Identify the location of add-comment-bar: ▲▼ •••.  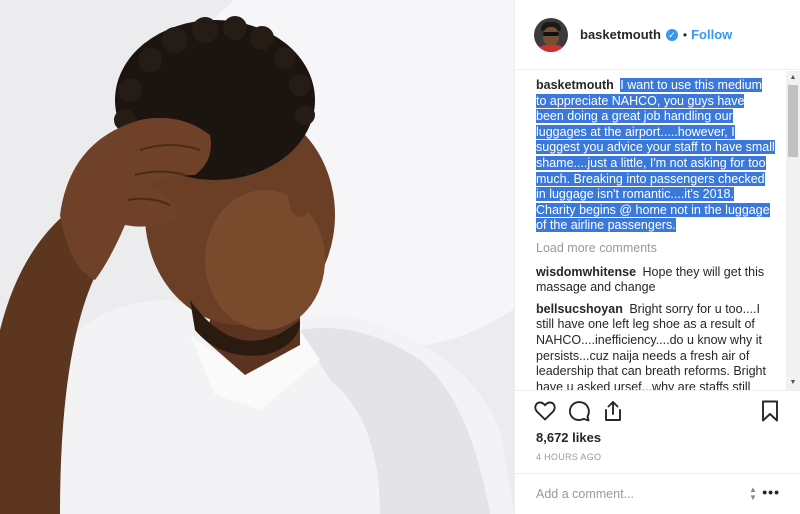
(657, 493).